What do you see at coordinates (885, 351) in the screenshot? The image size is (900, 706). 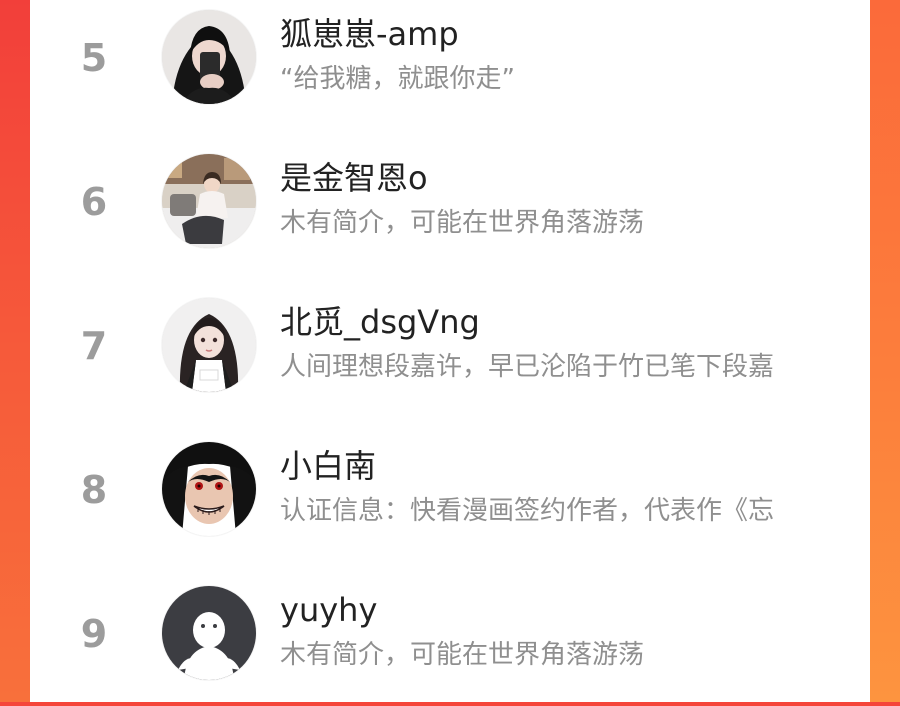 I see `right-gradient-border` at bounding box center [885, 351].